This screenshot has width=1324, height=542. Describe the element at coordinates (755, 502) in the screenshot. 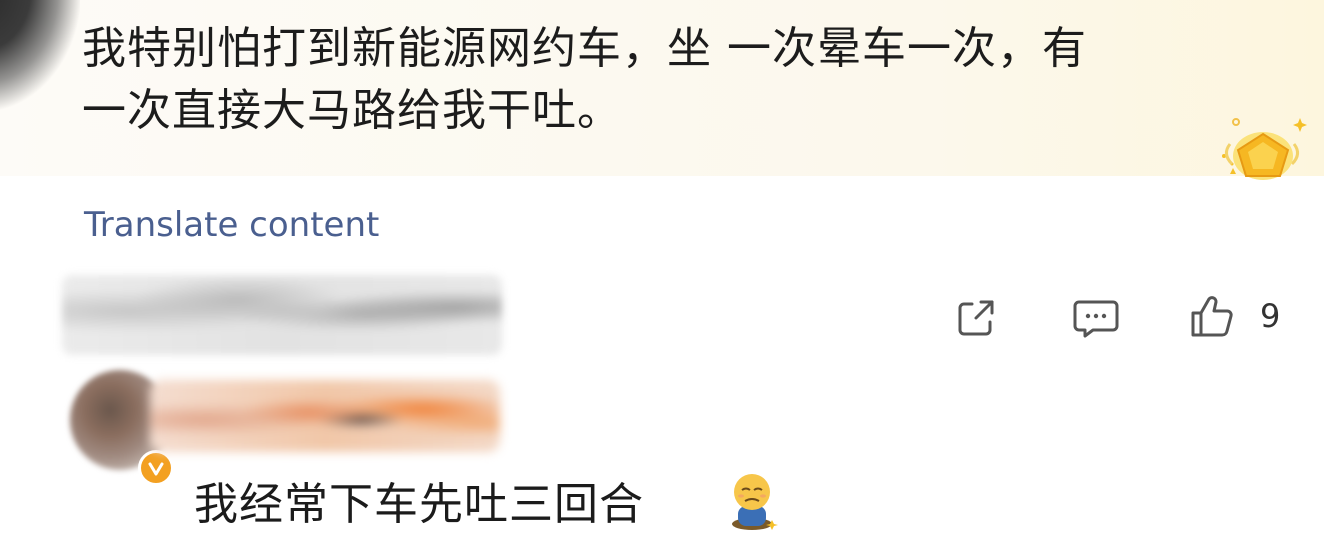

I see `face-with-vomiting-emoji-icon` at that location.